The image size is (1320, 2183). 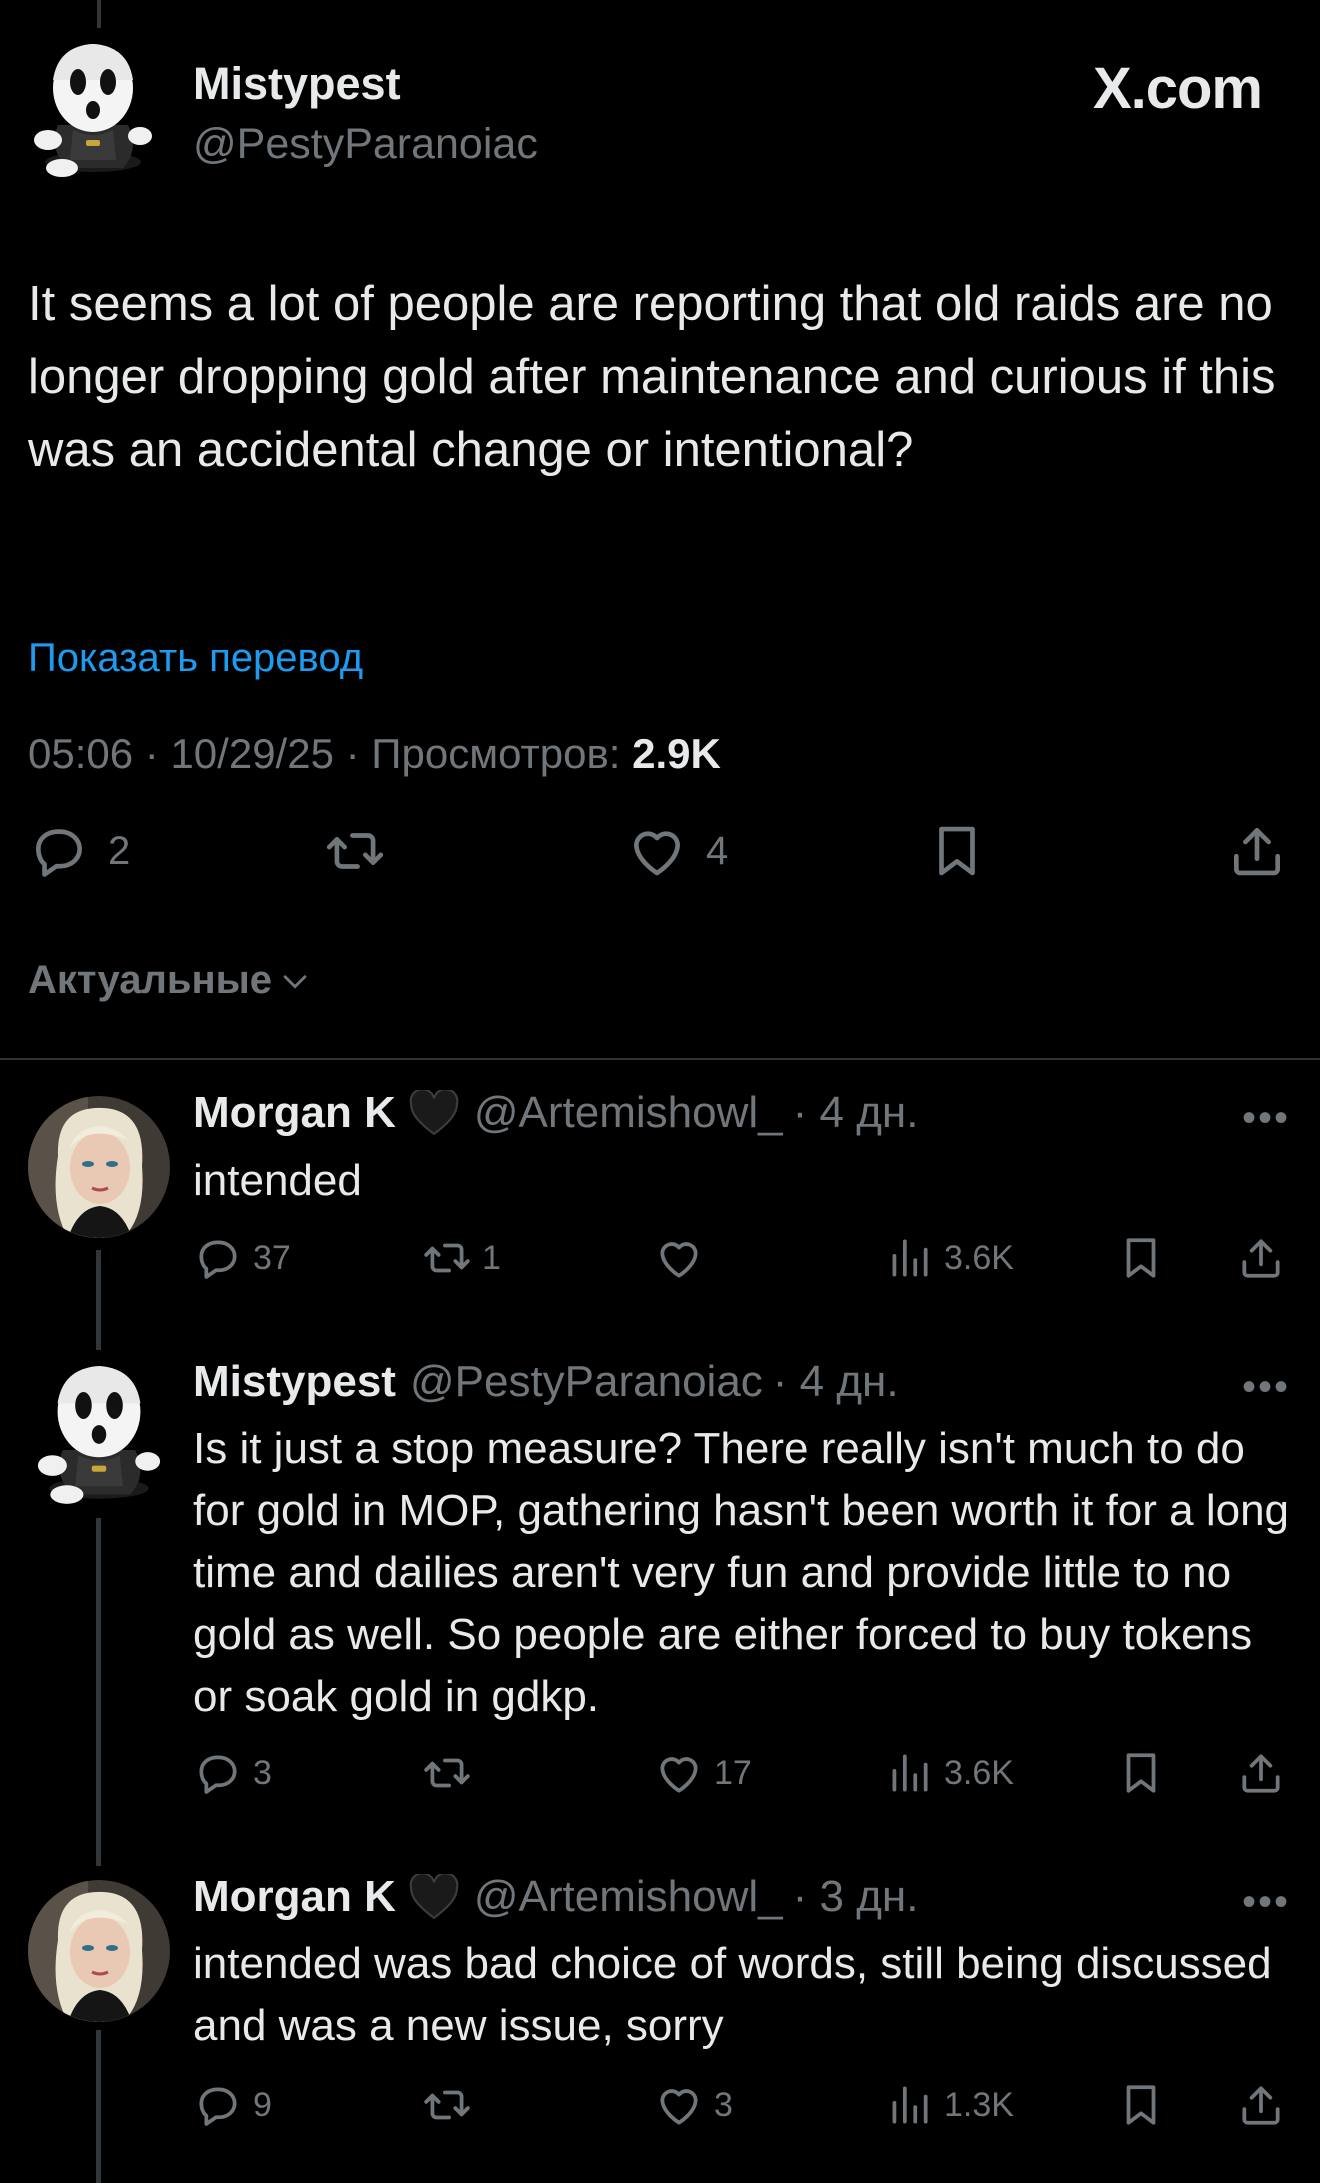 I want to click on post-actions: 2 4, so click(x=660, y=860).